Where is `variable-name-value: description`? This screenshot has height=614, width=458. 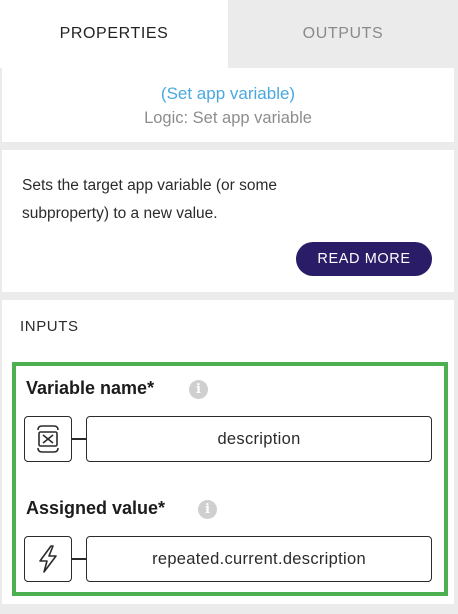 variable-name-value: description is located at coordinates (259, 438).